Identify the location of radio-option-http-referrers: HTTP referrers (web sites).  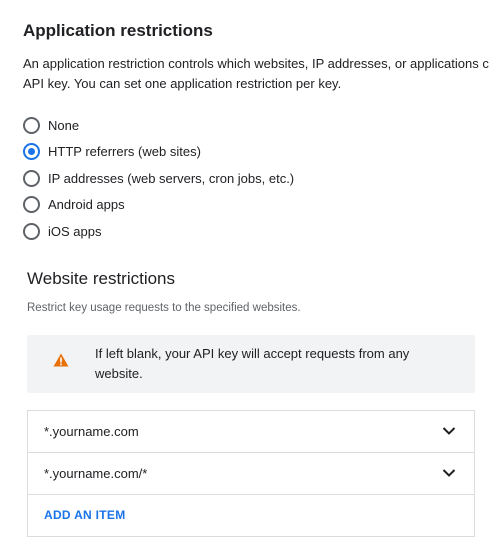
(158, 152).